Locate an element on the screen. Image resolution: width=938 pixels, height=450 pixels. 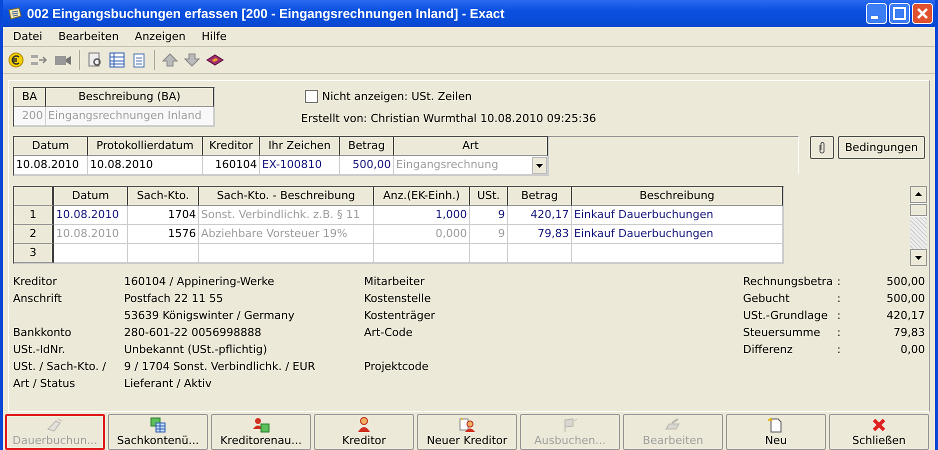
column-header: Kreditor is located at coordinates (231, 146).